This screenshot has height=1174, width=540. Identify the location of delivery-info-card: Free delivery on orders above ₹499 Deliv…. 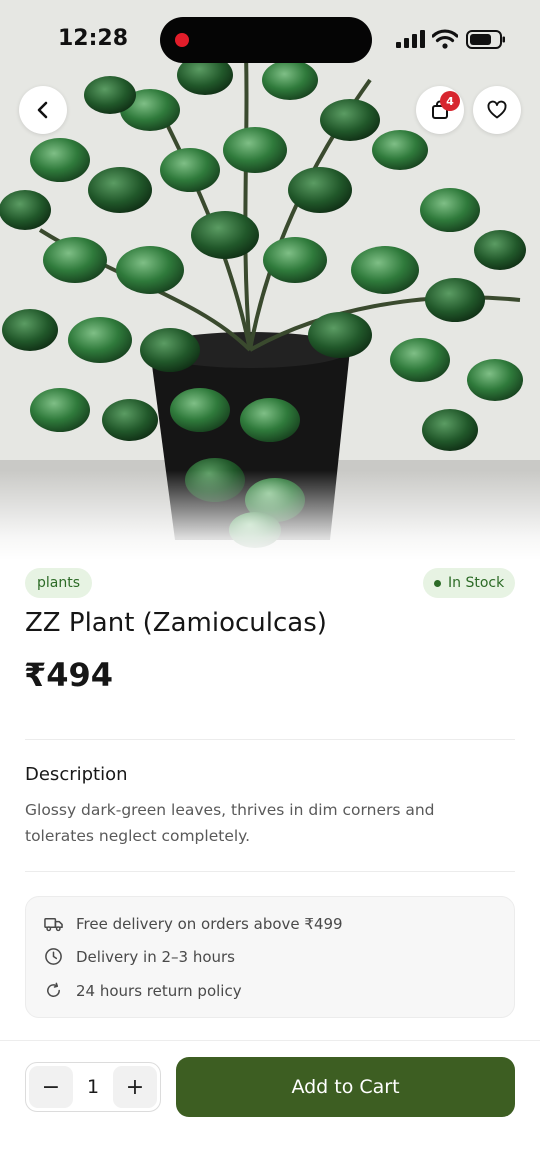
(270, 957).